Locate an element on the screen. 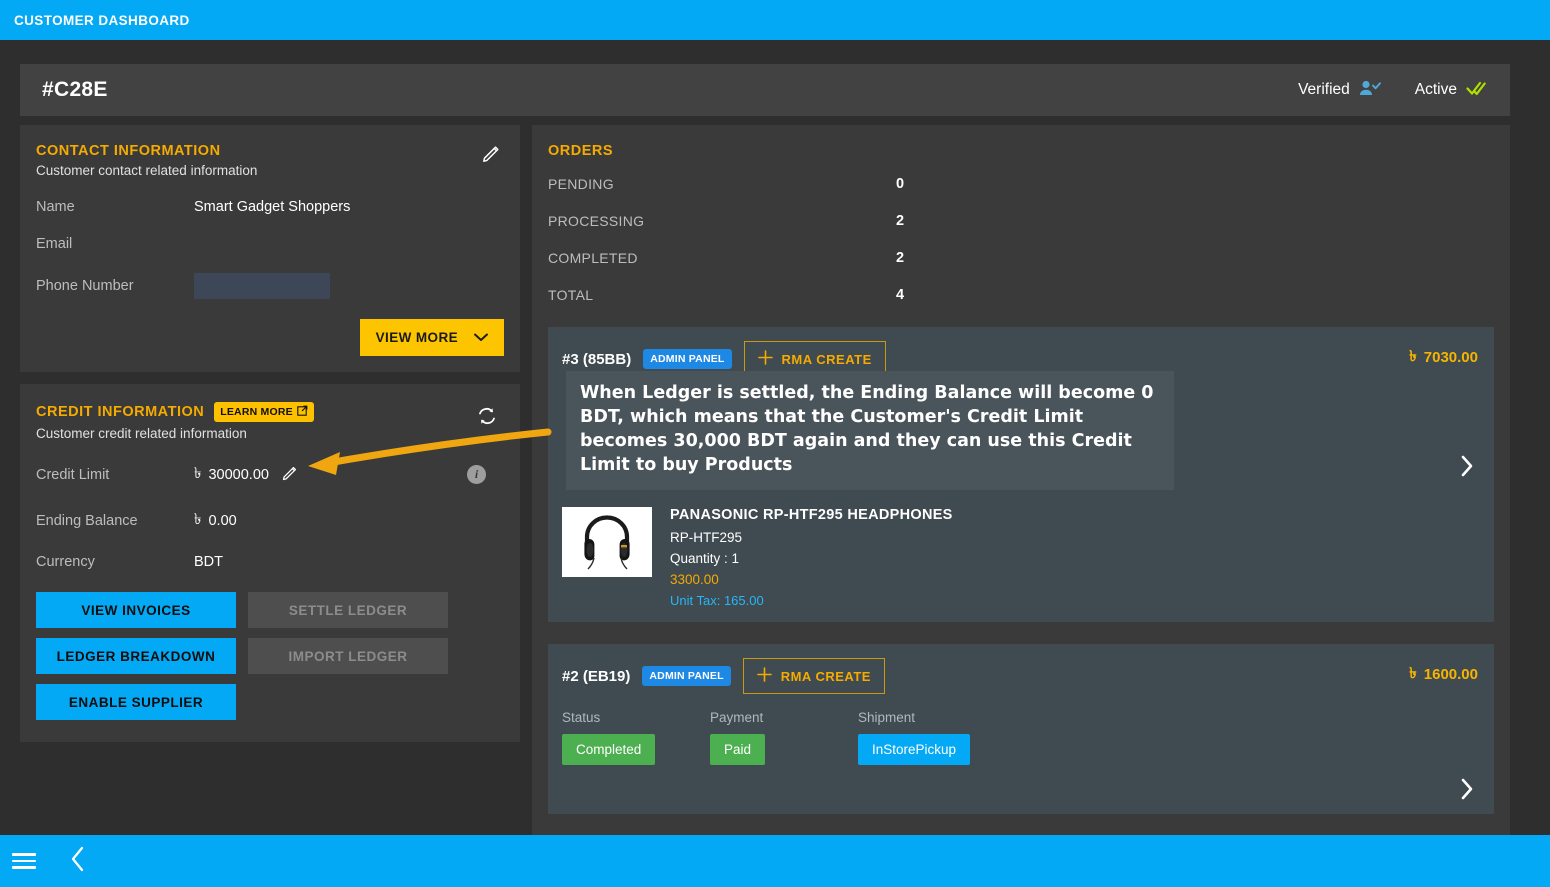 The width and height of the screenshot is (1550, 887). currency-row: Currency BDT is located at coordinates (270, 562).